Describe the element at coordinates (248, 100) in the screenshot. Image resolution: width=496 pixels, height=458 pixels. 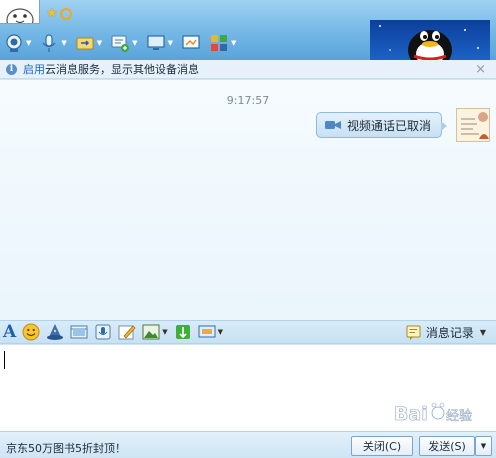
I see `message-timestamp: 9:17:57` at that location.